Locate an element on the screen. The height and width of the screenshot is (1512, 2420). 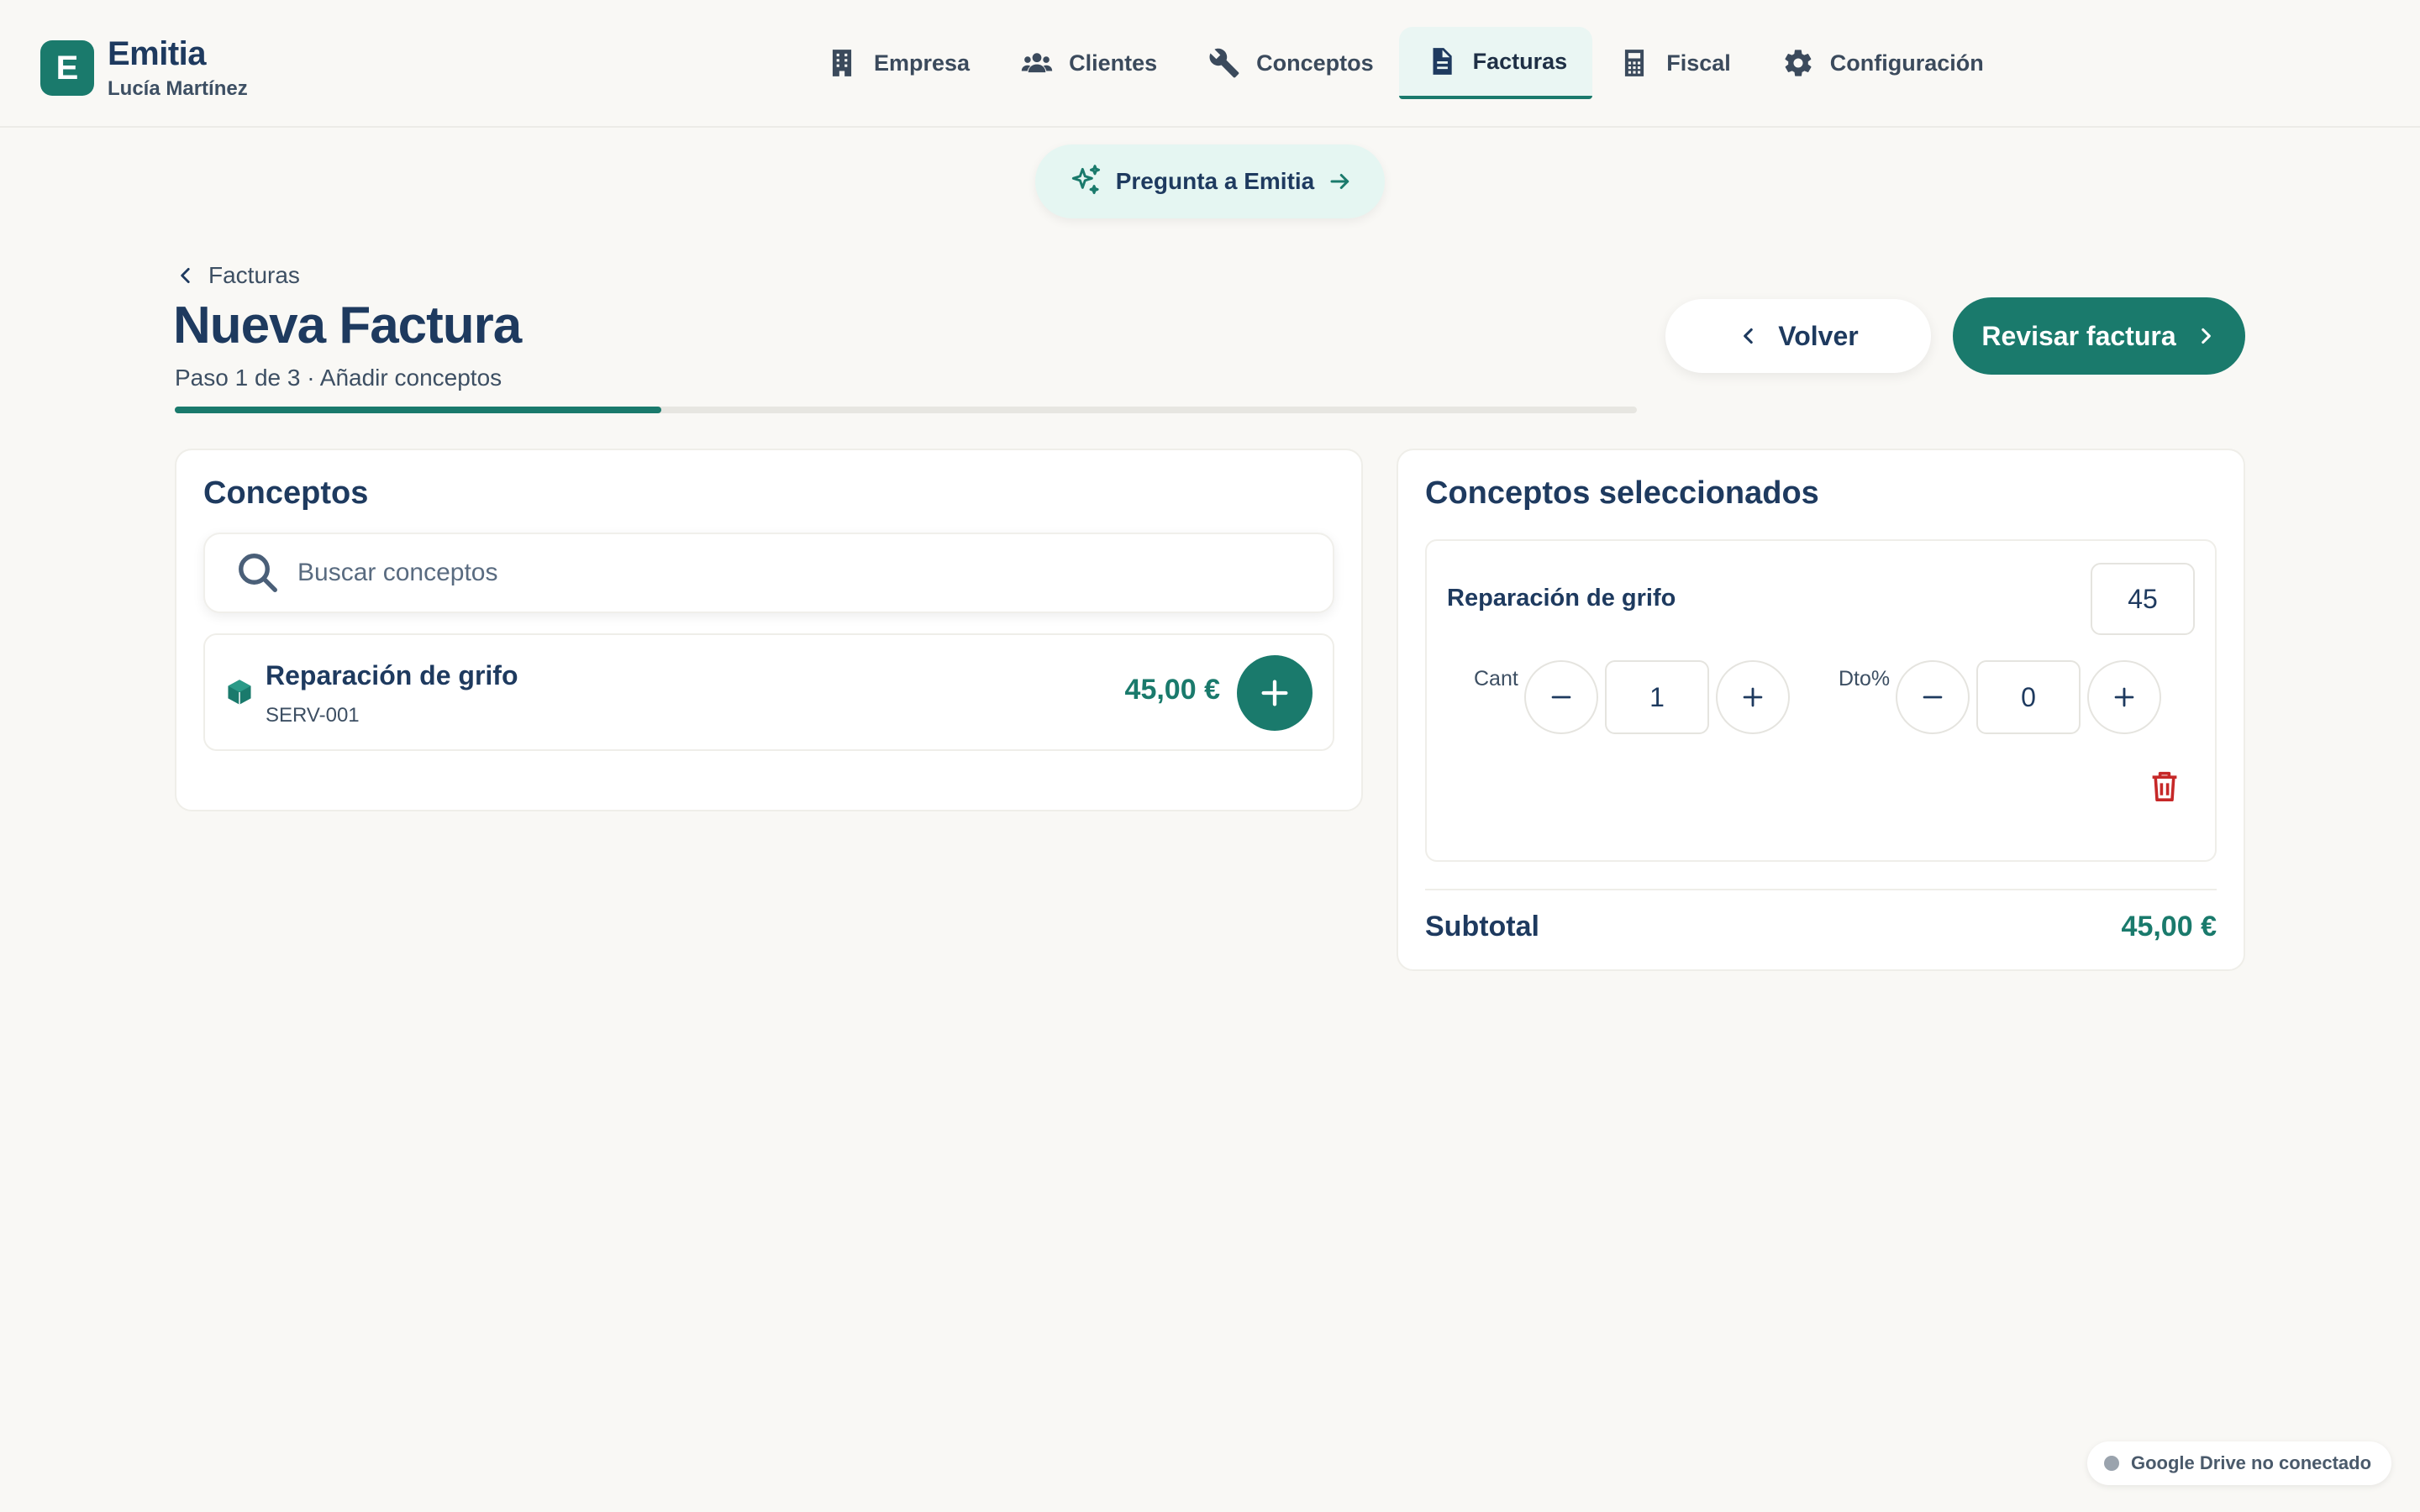
add-concept-button is located at coordinates (1275, 693).